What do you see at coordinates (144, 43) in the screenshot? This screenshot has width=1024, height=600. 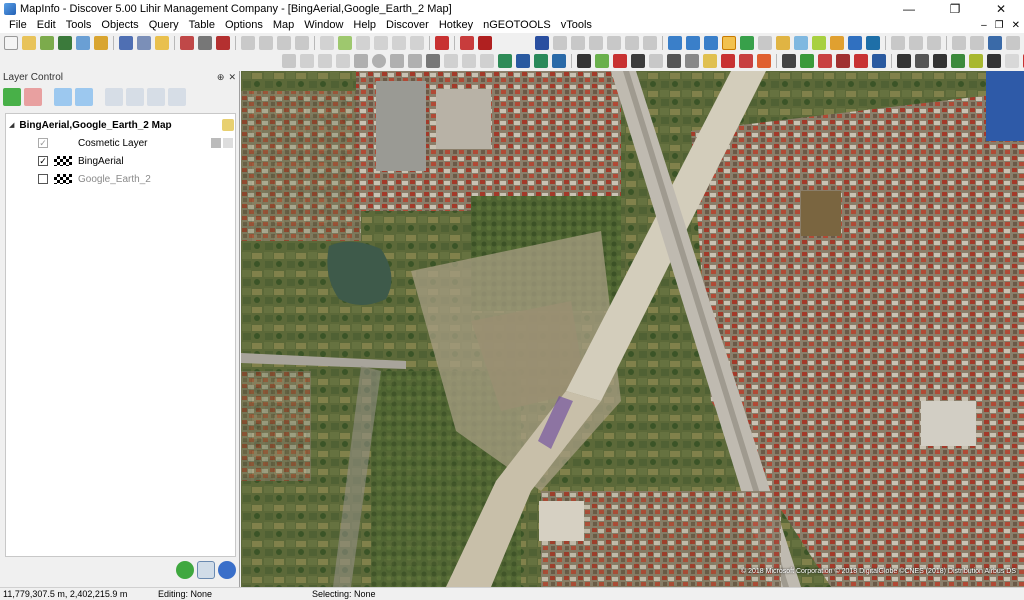 I see `save-copy-icon` at bounding box center [144, 43].